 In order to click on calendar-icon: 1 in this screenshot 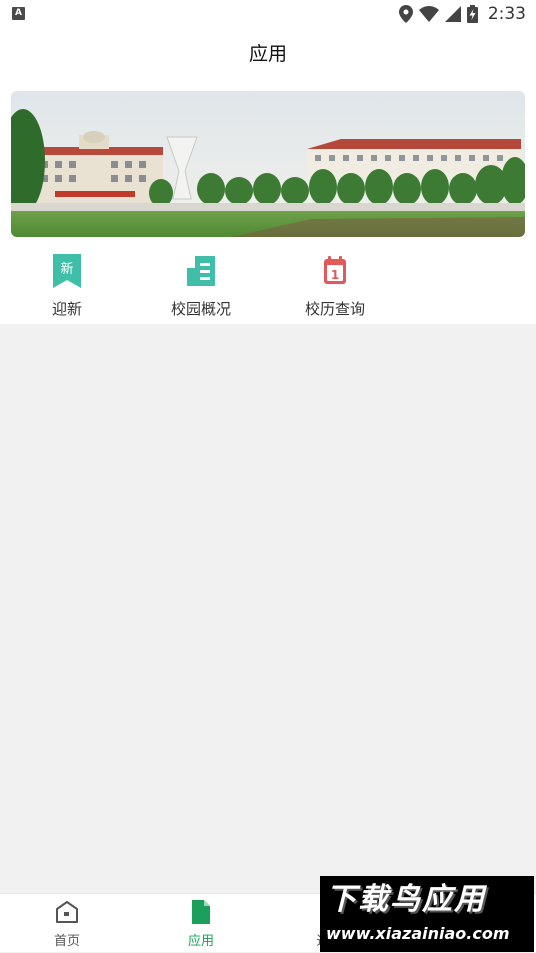, I will do `click(335, 270)`.